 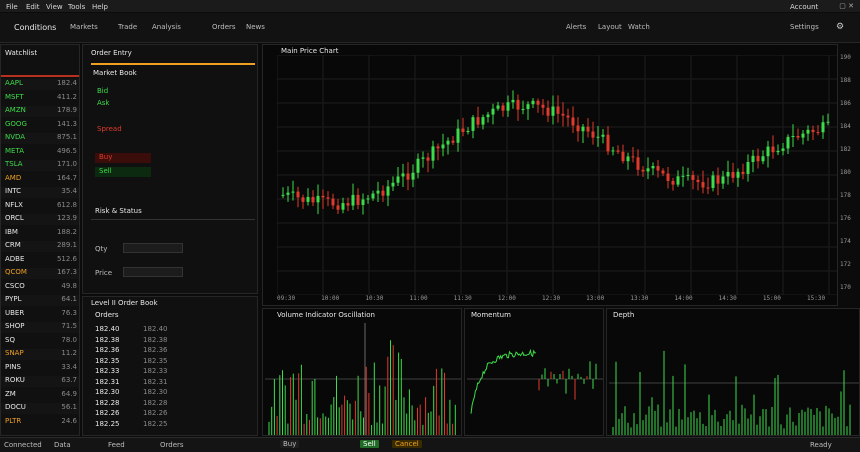 I want to click on menu-edit: Edit, so click(x=33, y=7).